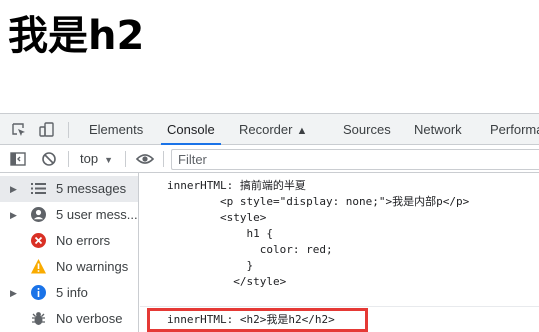  Describe the element at coordinates (89, 158) in the screenshot. I see `context-value: top` at that location.